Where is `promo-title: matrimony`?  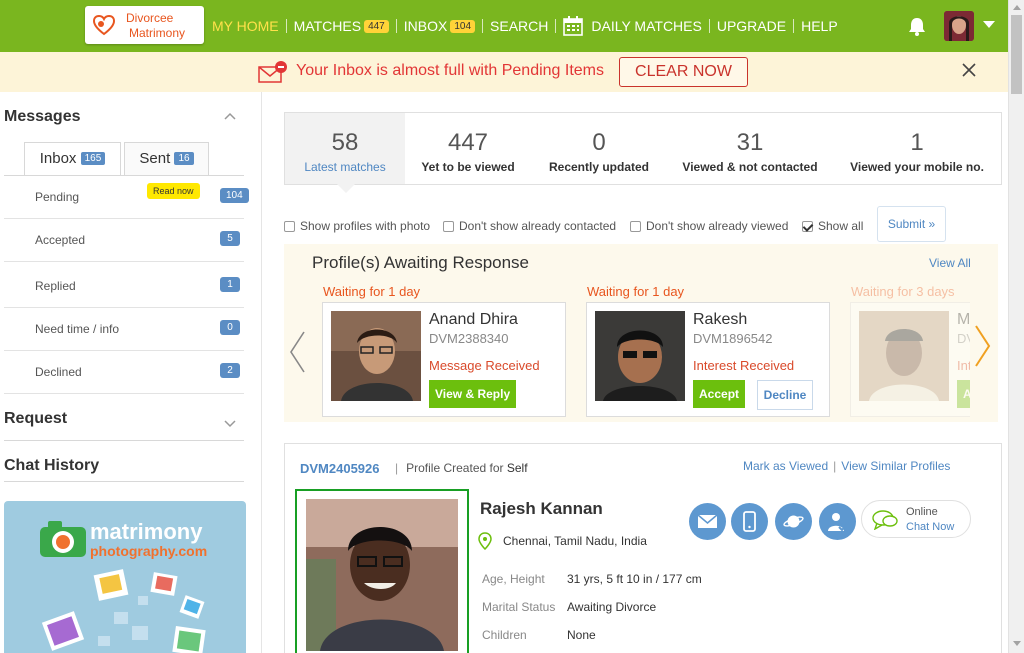 promo-title: matrimony is located at coordinates (146, 531).